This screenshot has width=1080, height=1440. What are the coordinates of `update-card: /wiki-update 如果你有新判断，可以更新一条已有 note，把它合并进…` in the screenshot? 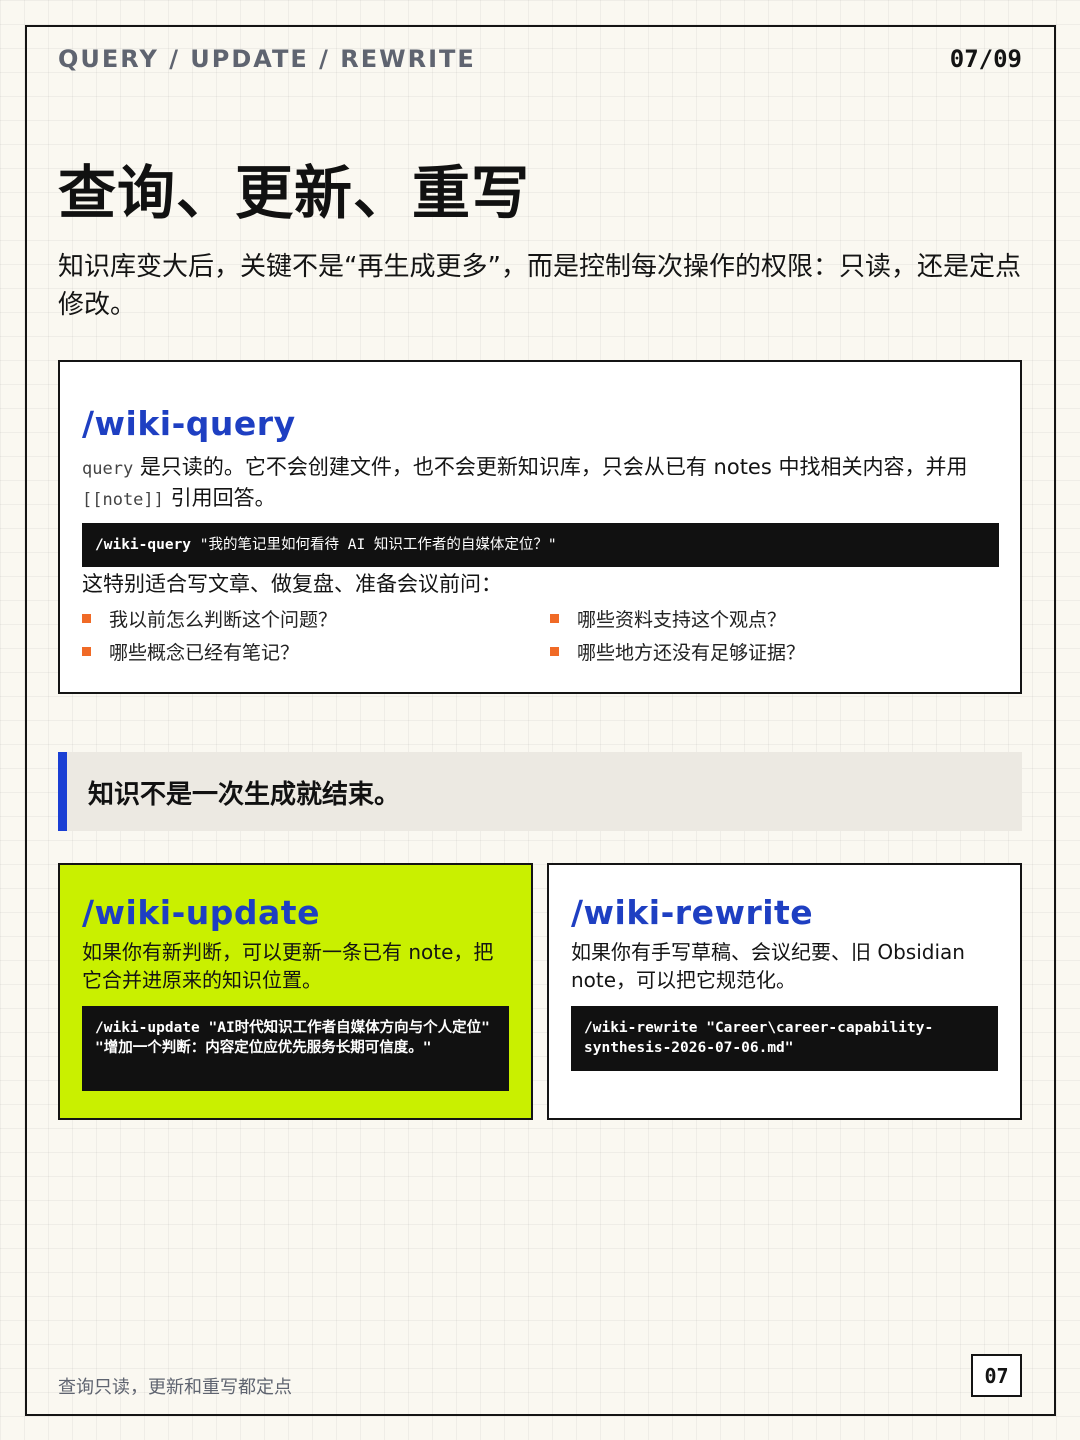 It's located at (295, 991).